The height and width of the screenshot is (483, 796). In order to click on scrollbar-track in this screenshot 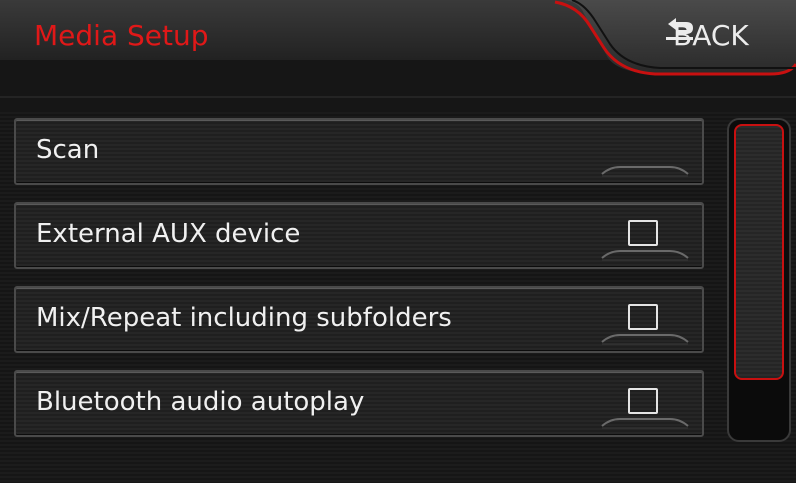, I will do `click(759, 280)`.